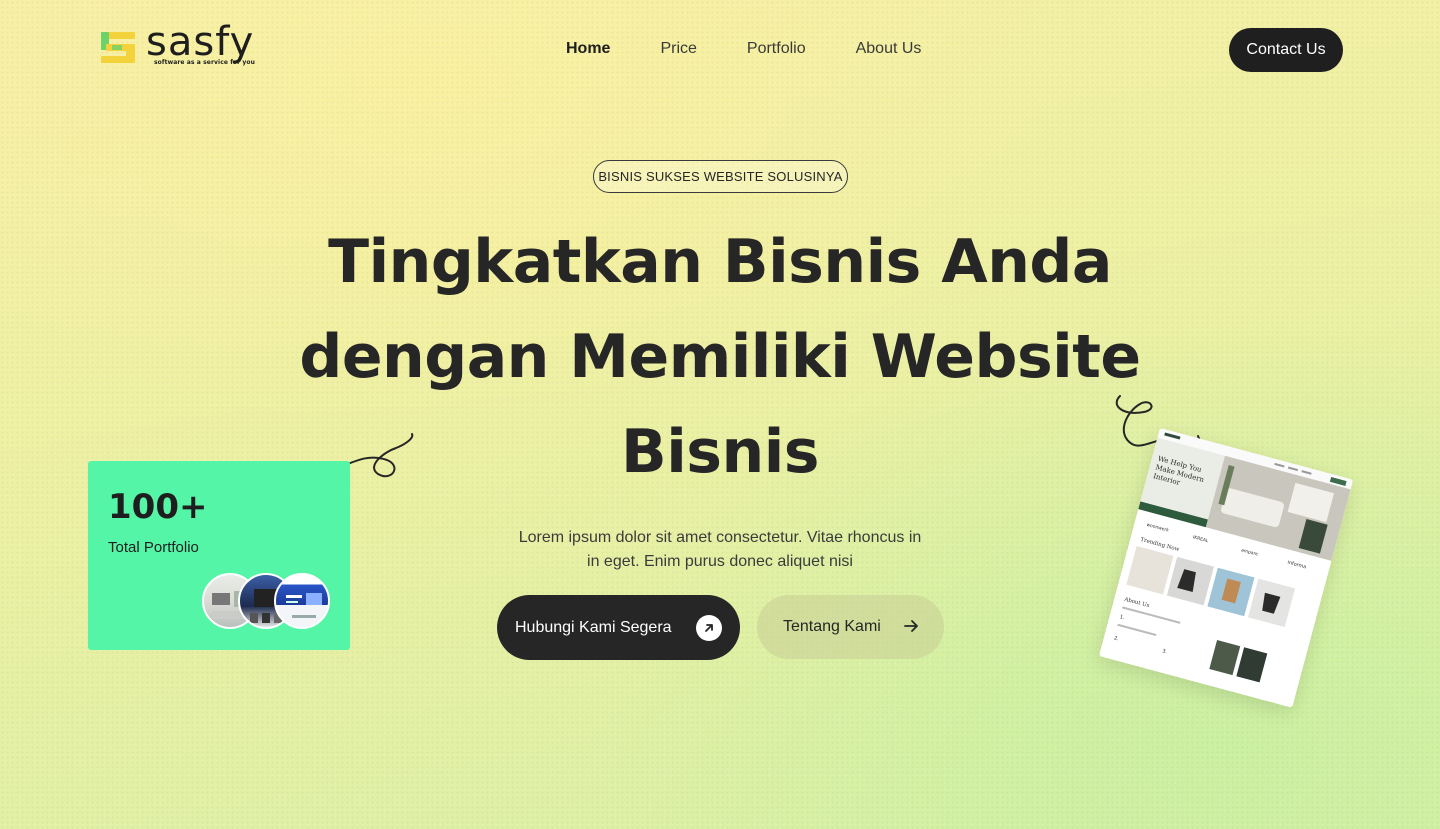 The height and width of the screenshot is (829, 1440). I want to click on svg-text: 2., so click(1116, 638).